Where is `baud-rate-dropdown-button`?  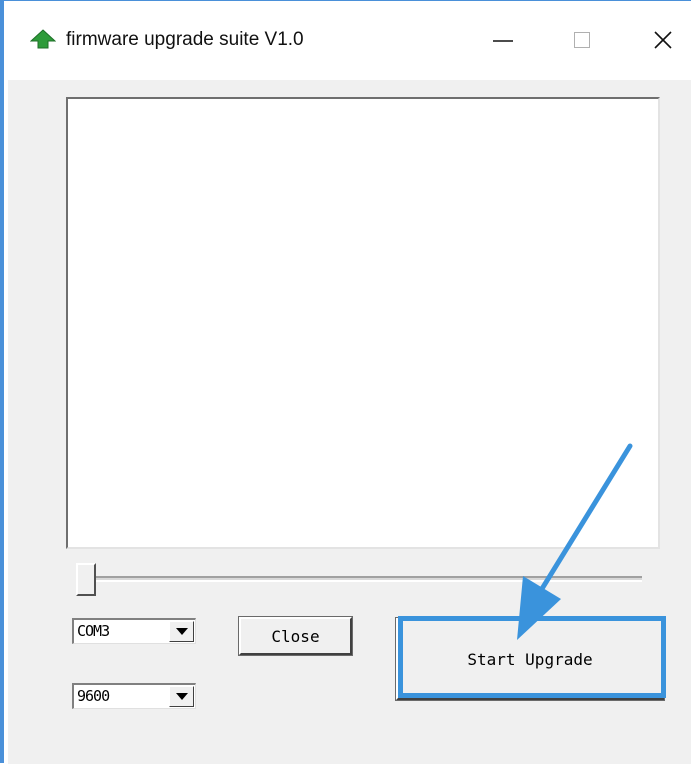 baud-rate-dropdown-button is located at coordinates (181, 696).